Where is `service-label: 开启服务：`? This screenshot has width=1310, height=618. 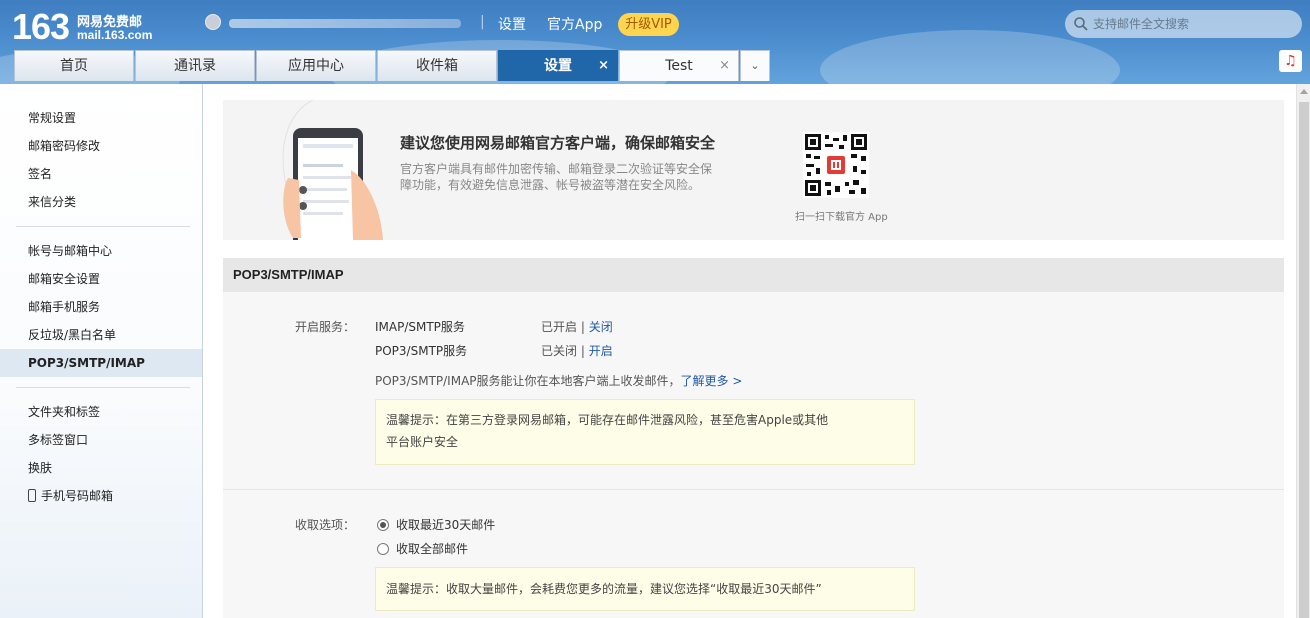
service-label: 开启服务： is located at coordinates (325, 327).